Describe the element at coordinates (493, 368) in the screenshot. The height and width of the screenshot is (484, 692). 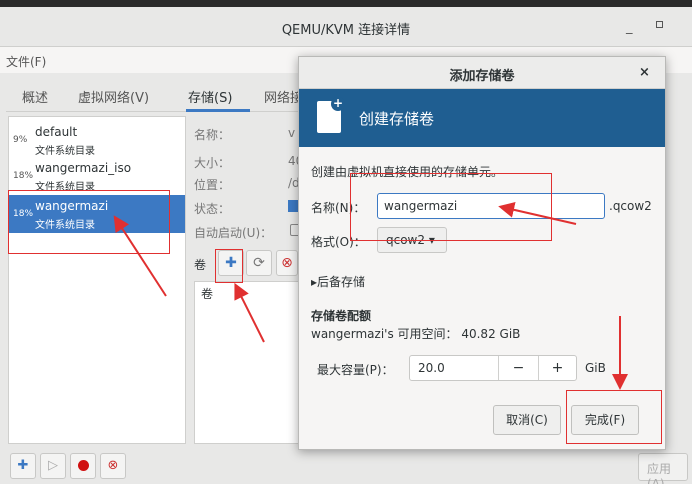
I see `capacity-spinbox: 20.0 − +` at that location.